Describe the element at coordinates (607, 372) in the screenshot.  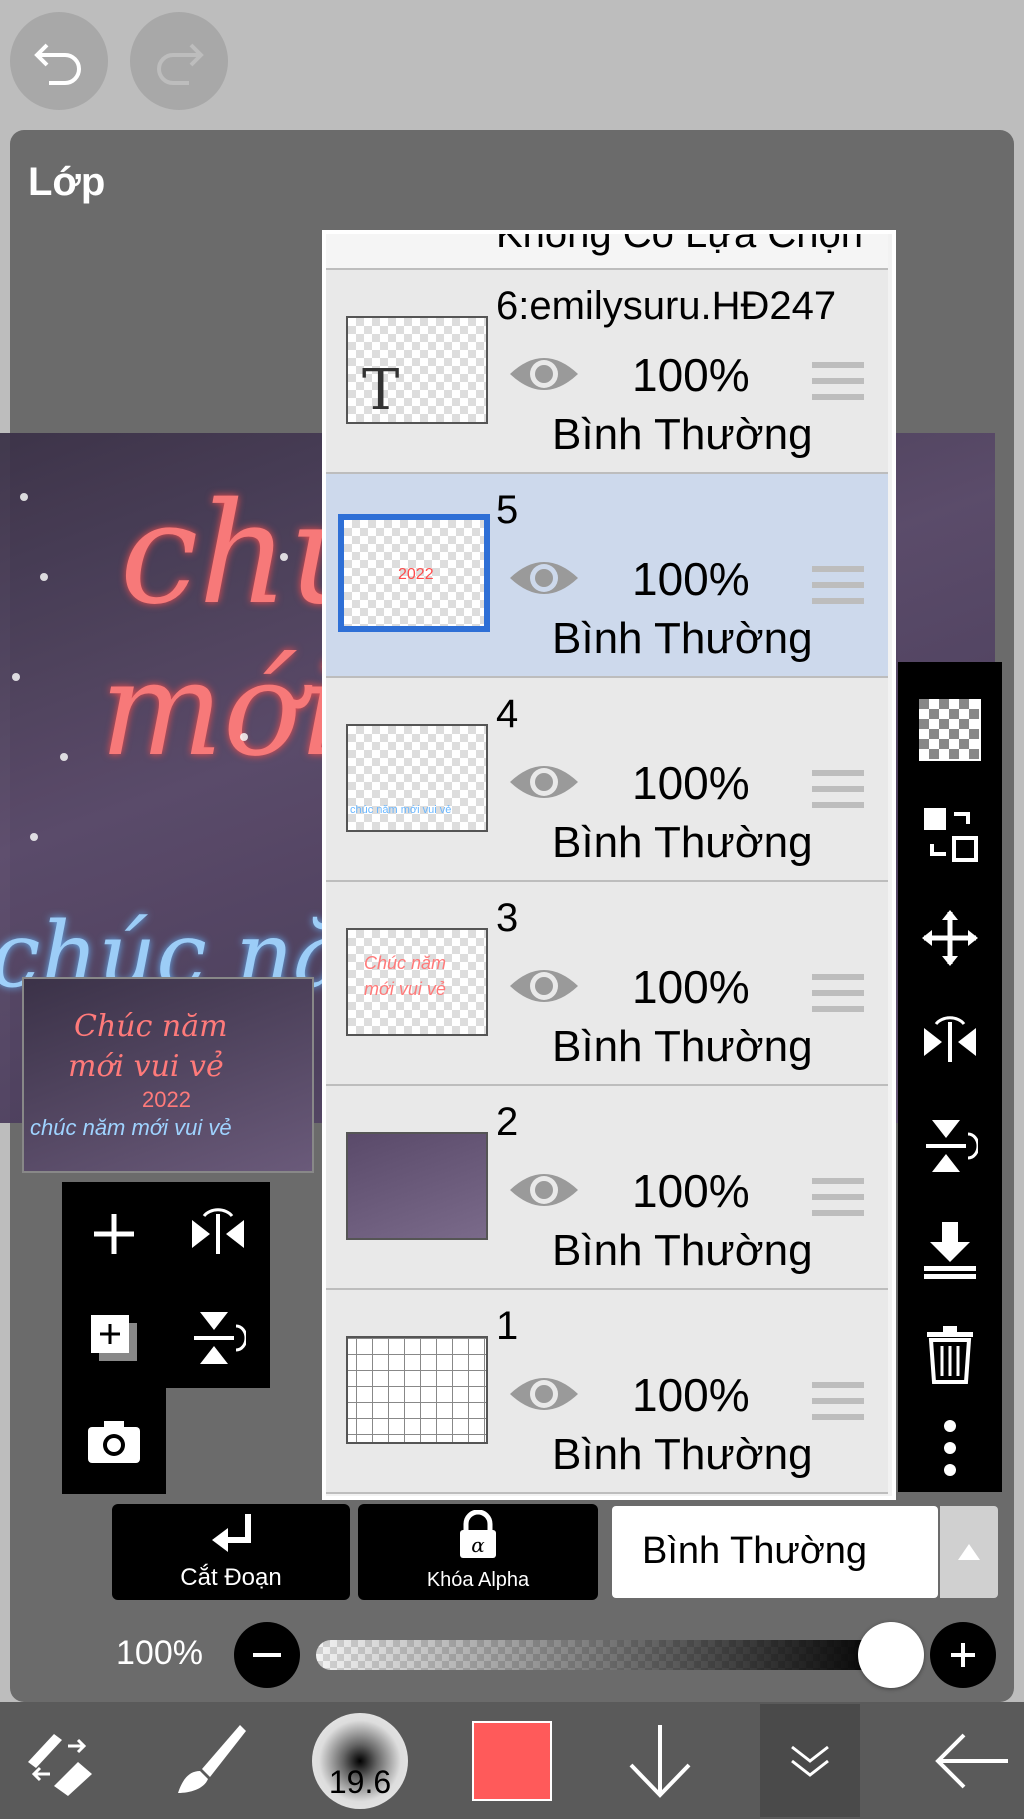
I see `layer-row: T 6:emilysuru.HĐ247 100% Bình Thường` at that location.